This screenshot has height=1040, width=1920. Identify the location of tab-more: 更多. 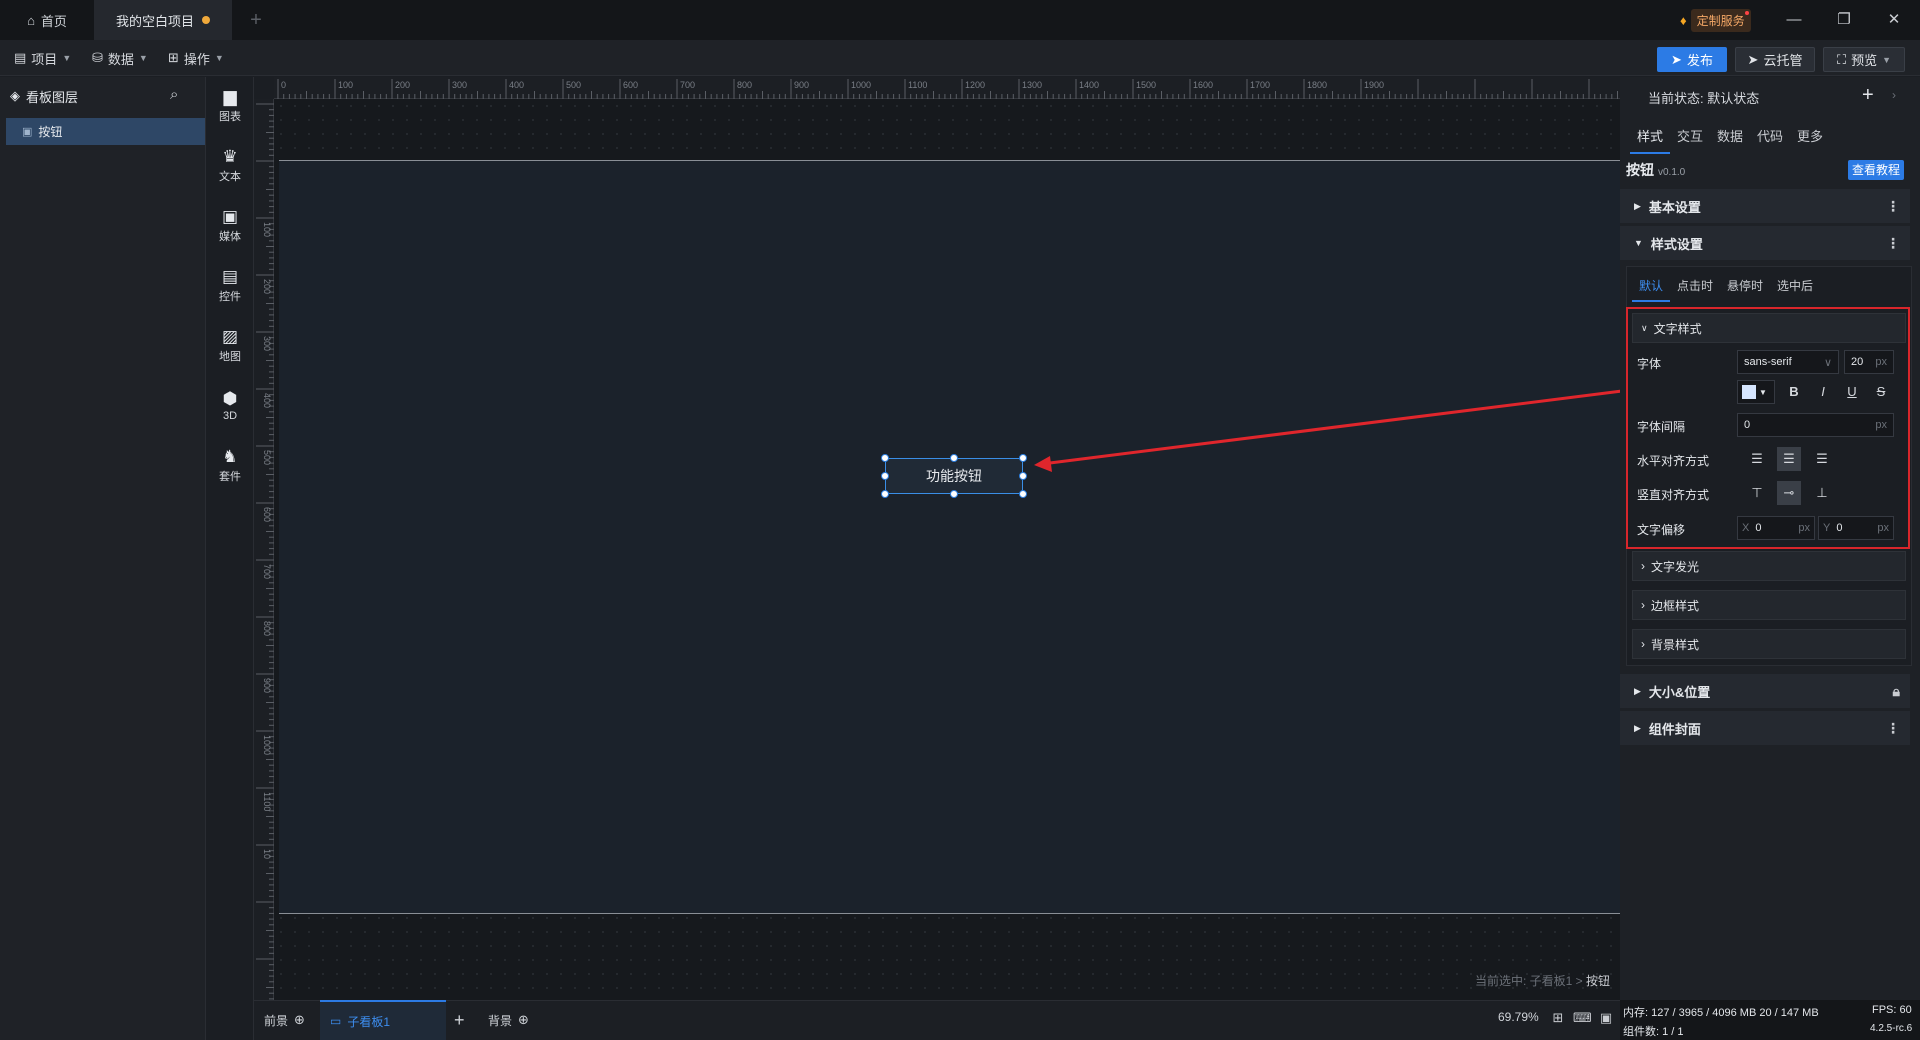
(1810, 137).